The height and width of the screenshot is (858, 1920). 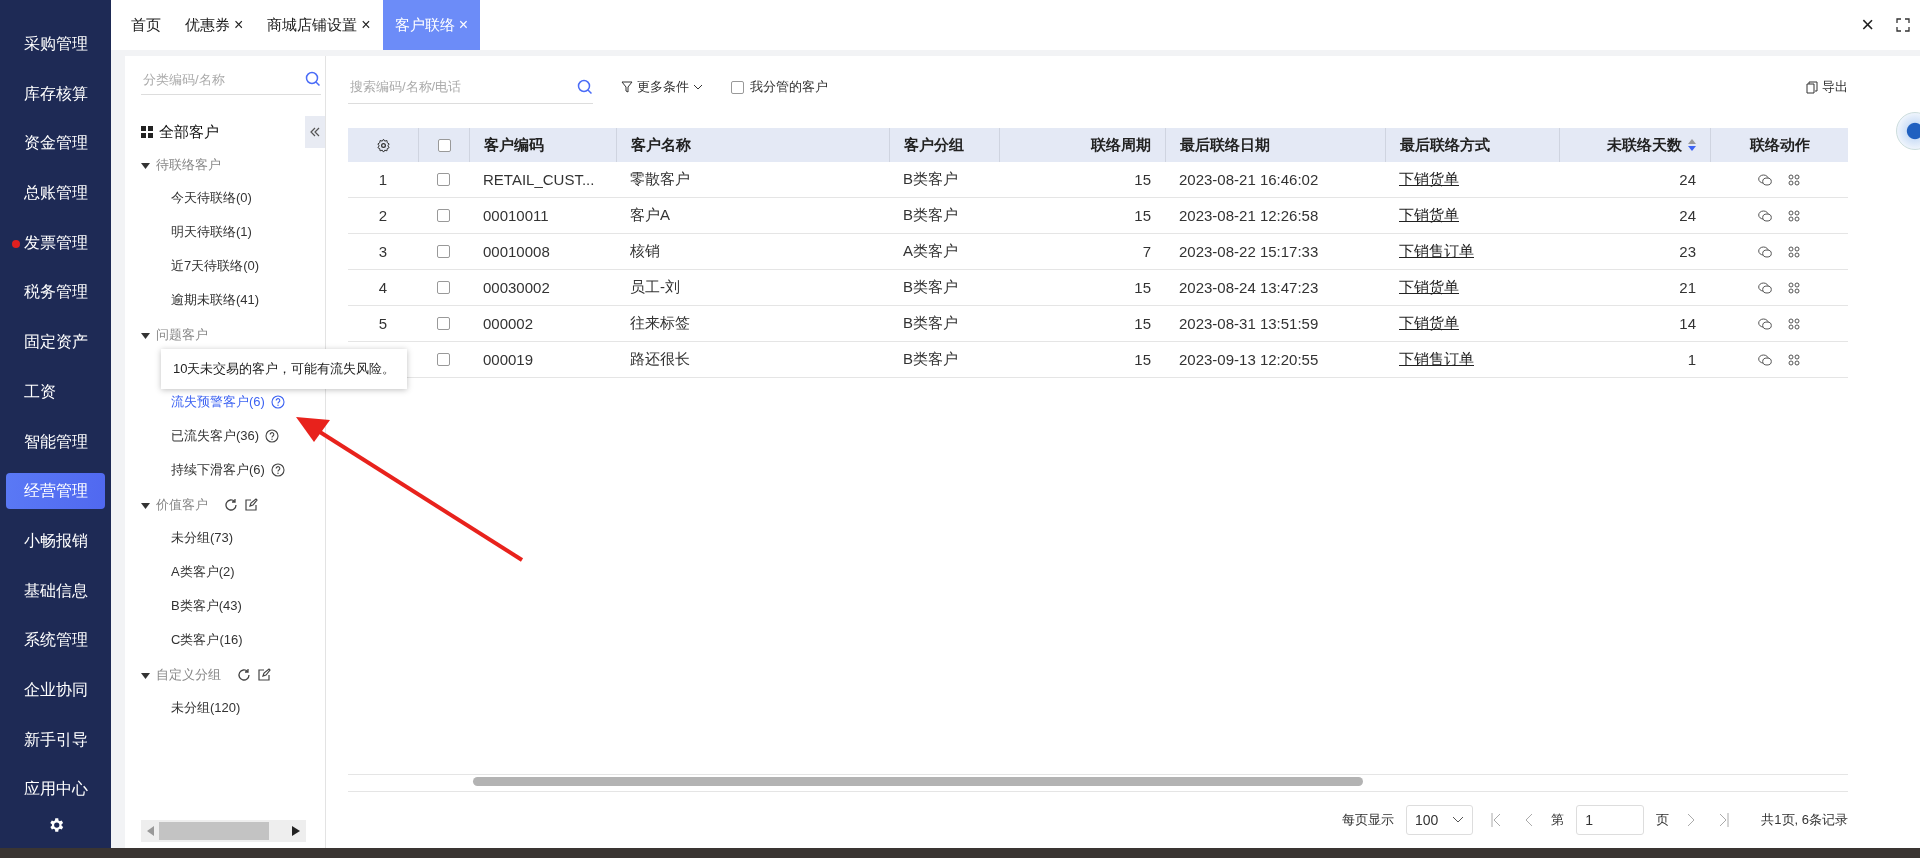 I want to click on tree-group: 自定义分组, so click(x=188, y=675).